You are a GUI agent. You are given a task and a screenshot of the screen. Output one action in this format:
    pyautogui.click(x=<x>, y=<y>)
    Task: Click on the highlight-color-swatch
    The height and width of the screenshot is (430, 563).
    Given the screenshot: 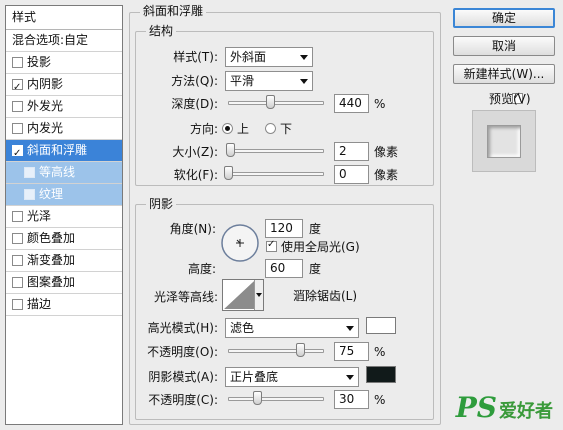 What is the action you would take?
    pyautogui.click(x=381, y=325)
    